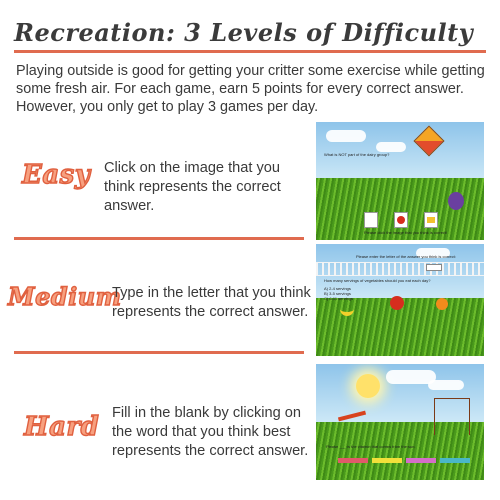 The width and height of the screenshot is (500, 500). Describe the element at coordinates (400, 269) in the screenshot. I see `fence` at that location.